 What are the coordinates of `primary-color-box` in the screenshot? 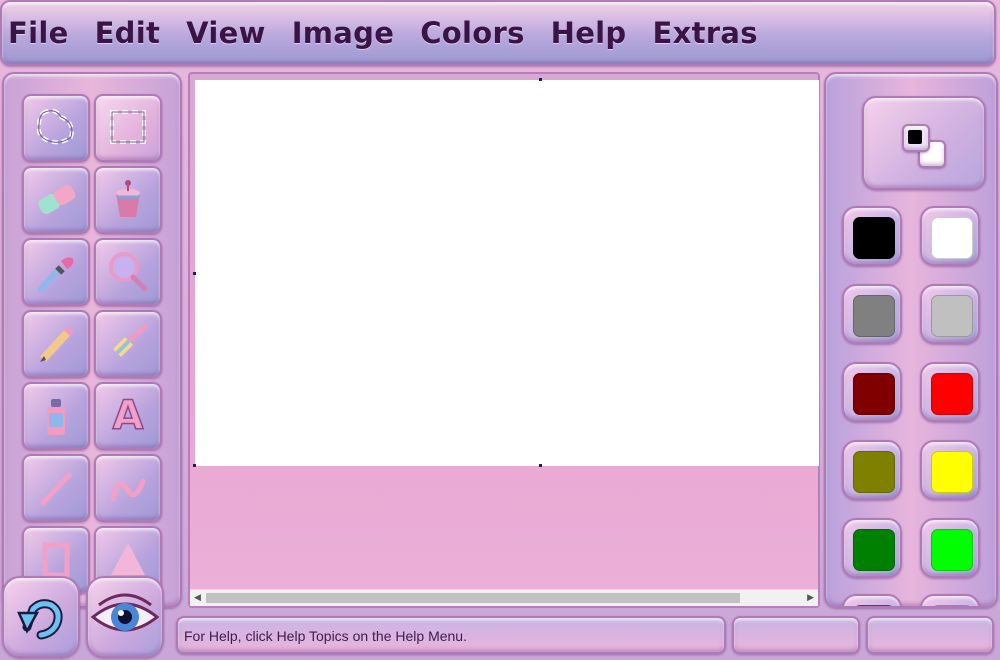 It's located at (916, 138).